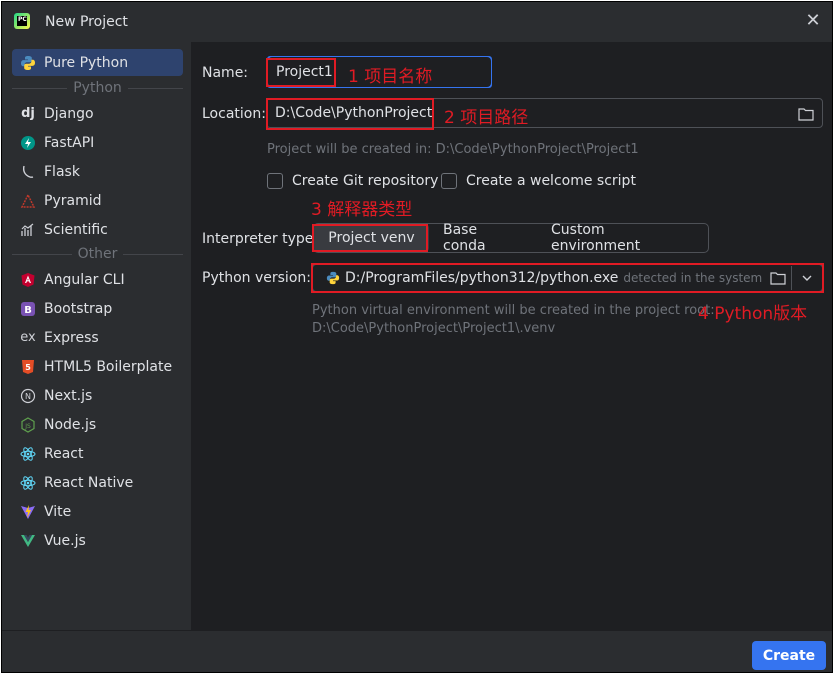 The height and width of the screenshot is (674, 834). What do you see at coordinates (28, 512) in the screenshot?
I see `vite-icon` at bounding box center [28, 512].